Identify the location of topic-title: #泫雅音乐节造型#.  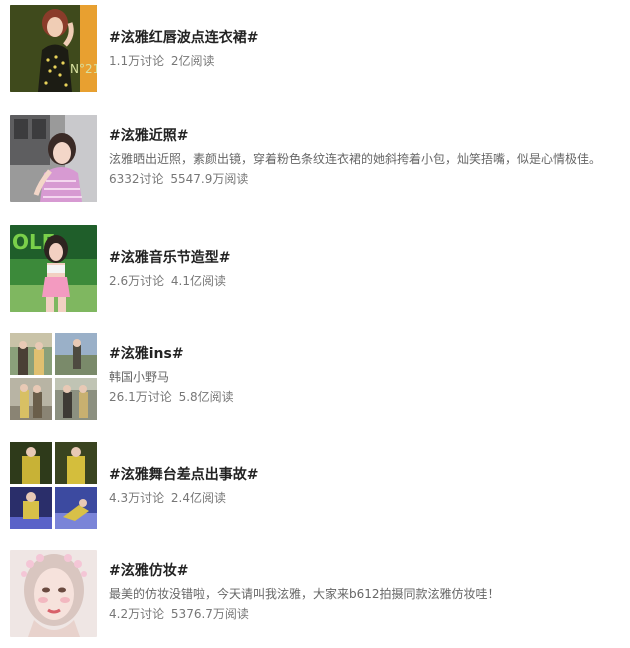
(364, 258).